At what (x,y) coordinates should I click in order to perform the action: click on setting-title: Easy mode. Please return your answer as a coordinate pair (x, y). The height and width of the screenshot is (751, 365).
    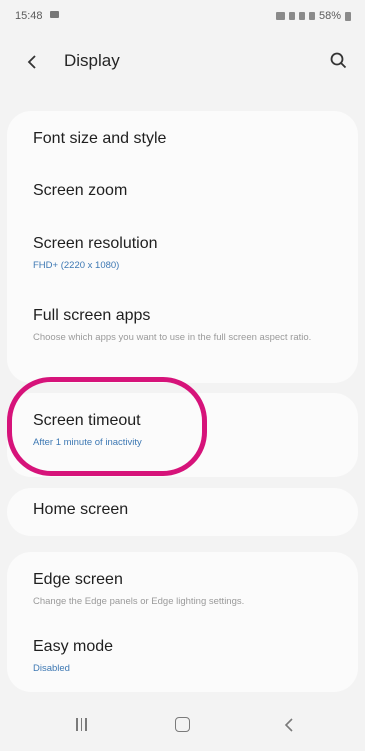
    Looking at the image, I should click on (73, 646).